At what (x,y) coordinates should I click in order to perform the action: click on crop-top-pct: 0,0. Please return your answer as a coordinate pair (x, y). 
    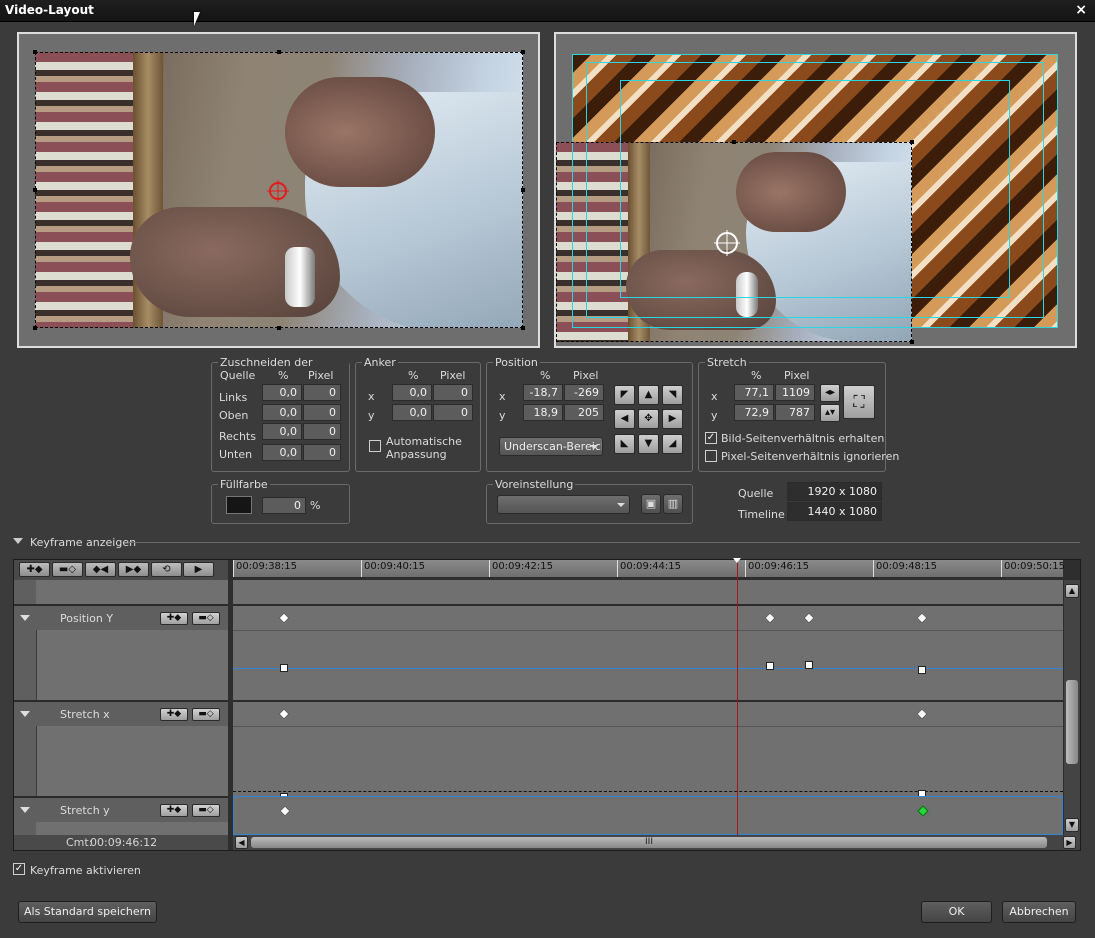
    Looking at the image, I should click on (282, 412).